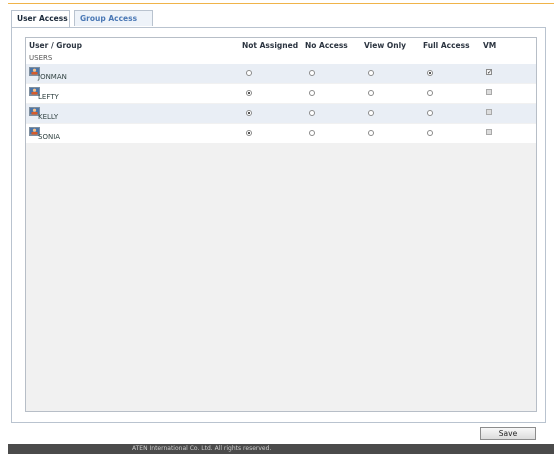  What do you see at coordinates (281, 58) in the screenshot?
I see `group-label-row: USERS` at bounding box center [281, 58].